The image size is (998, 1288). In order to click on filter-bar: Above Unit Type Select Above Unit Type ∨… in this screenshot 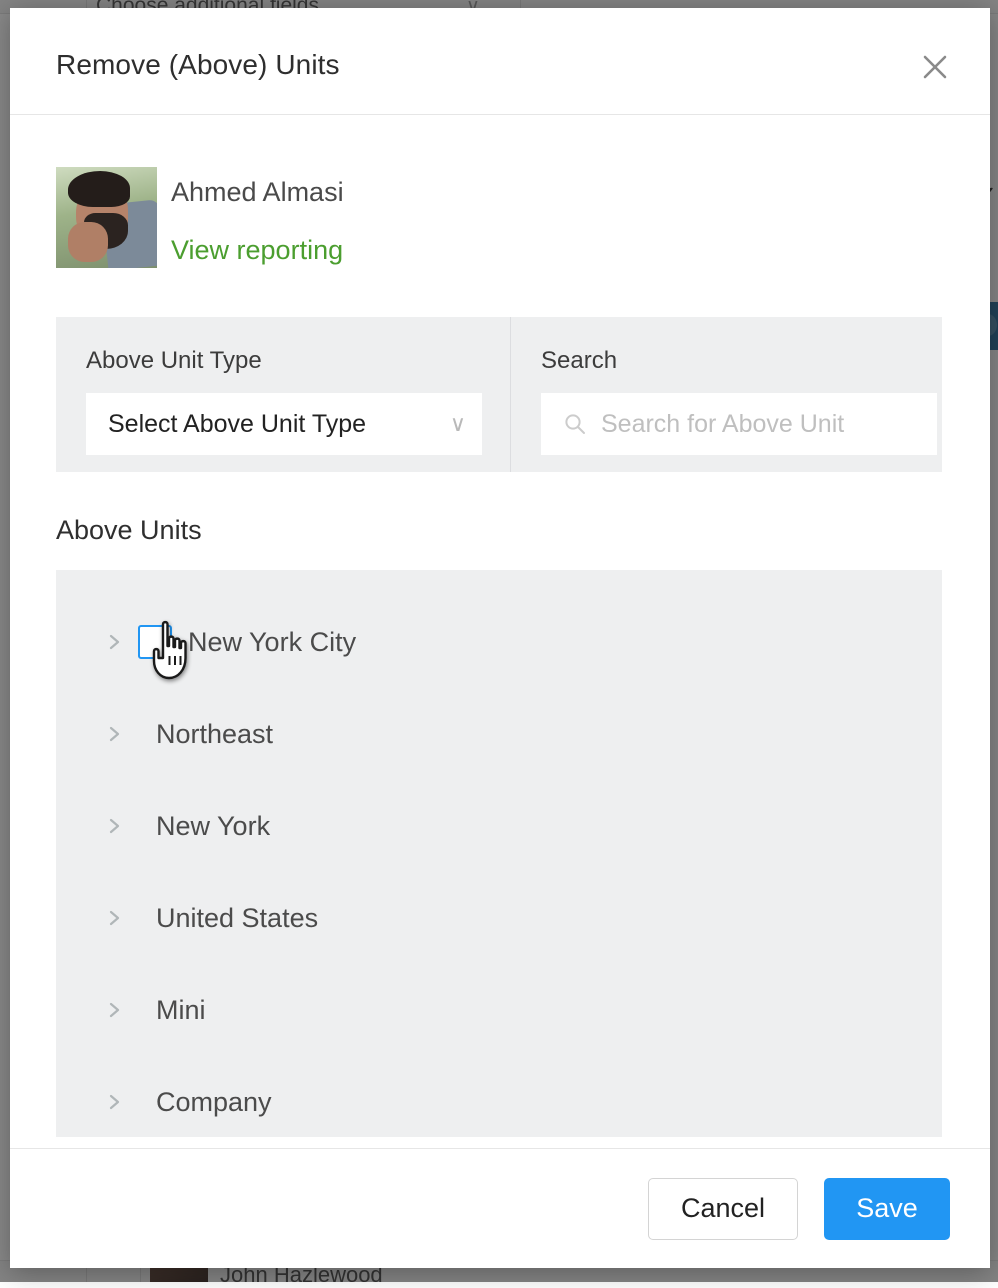, I will do `click(499, 394)`.